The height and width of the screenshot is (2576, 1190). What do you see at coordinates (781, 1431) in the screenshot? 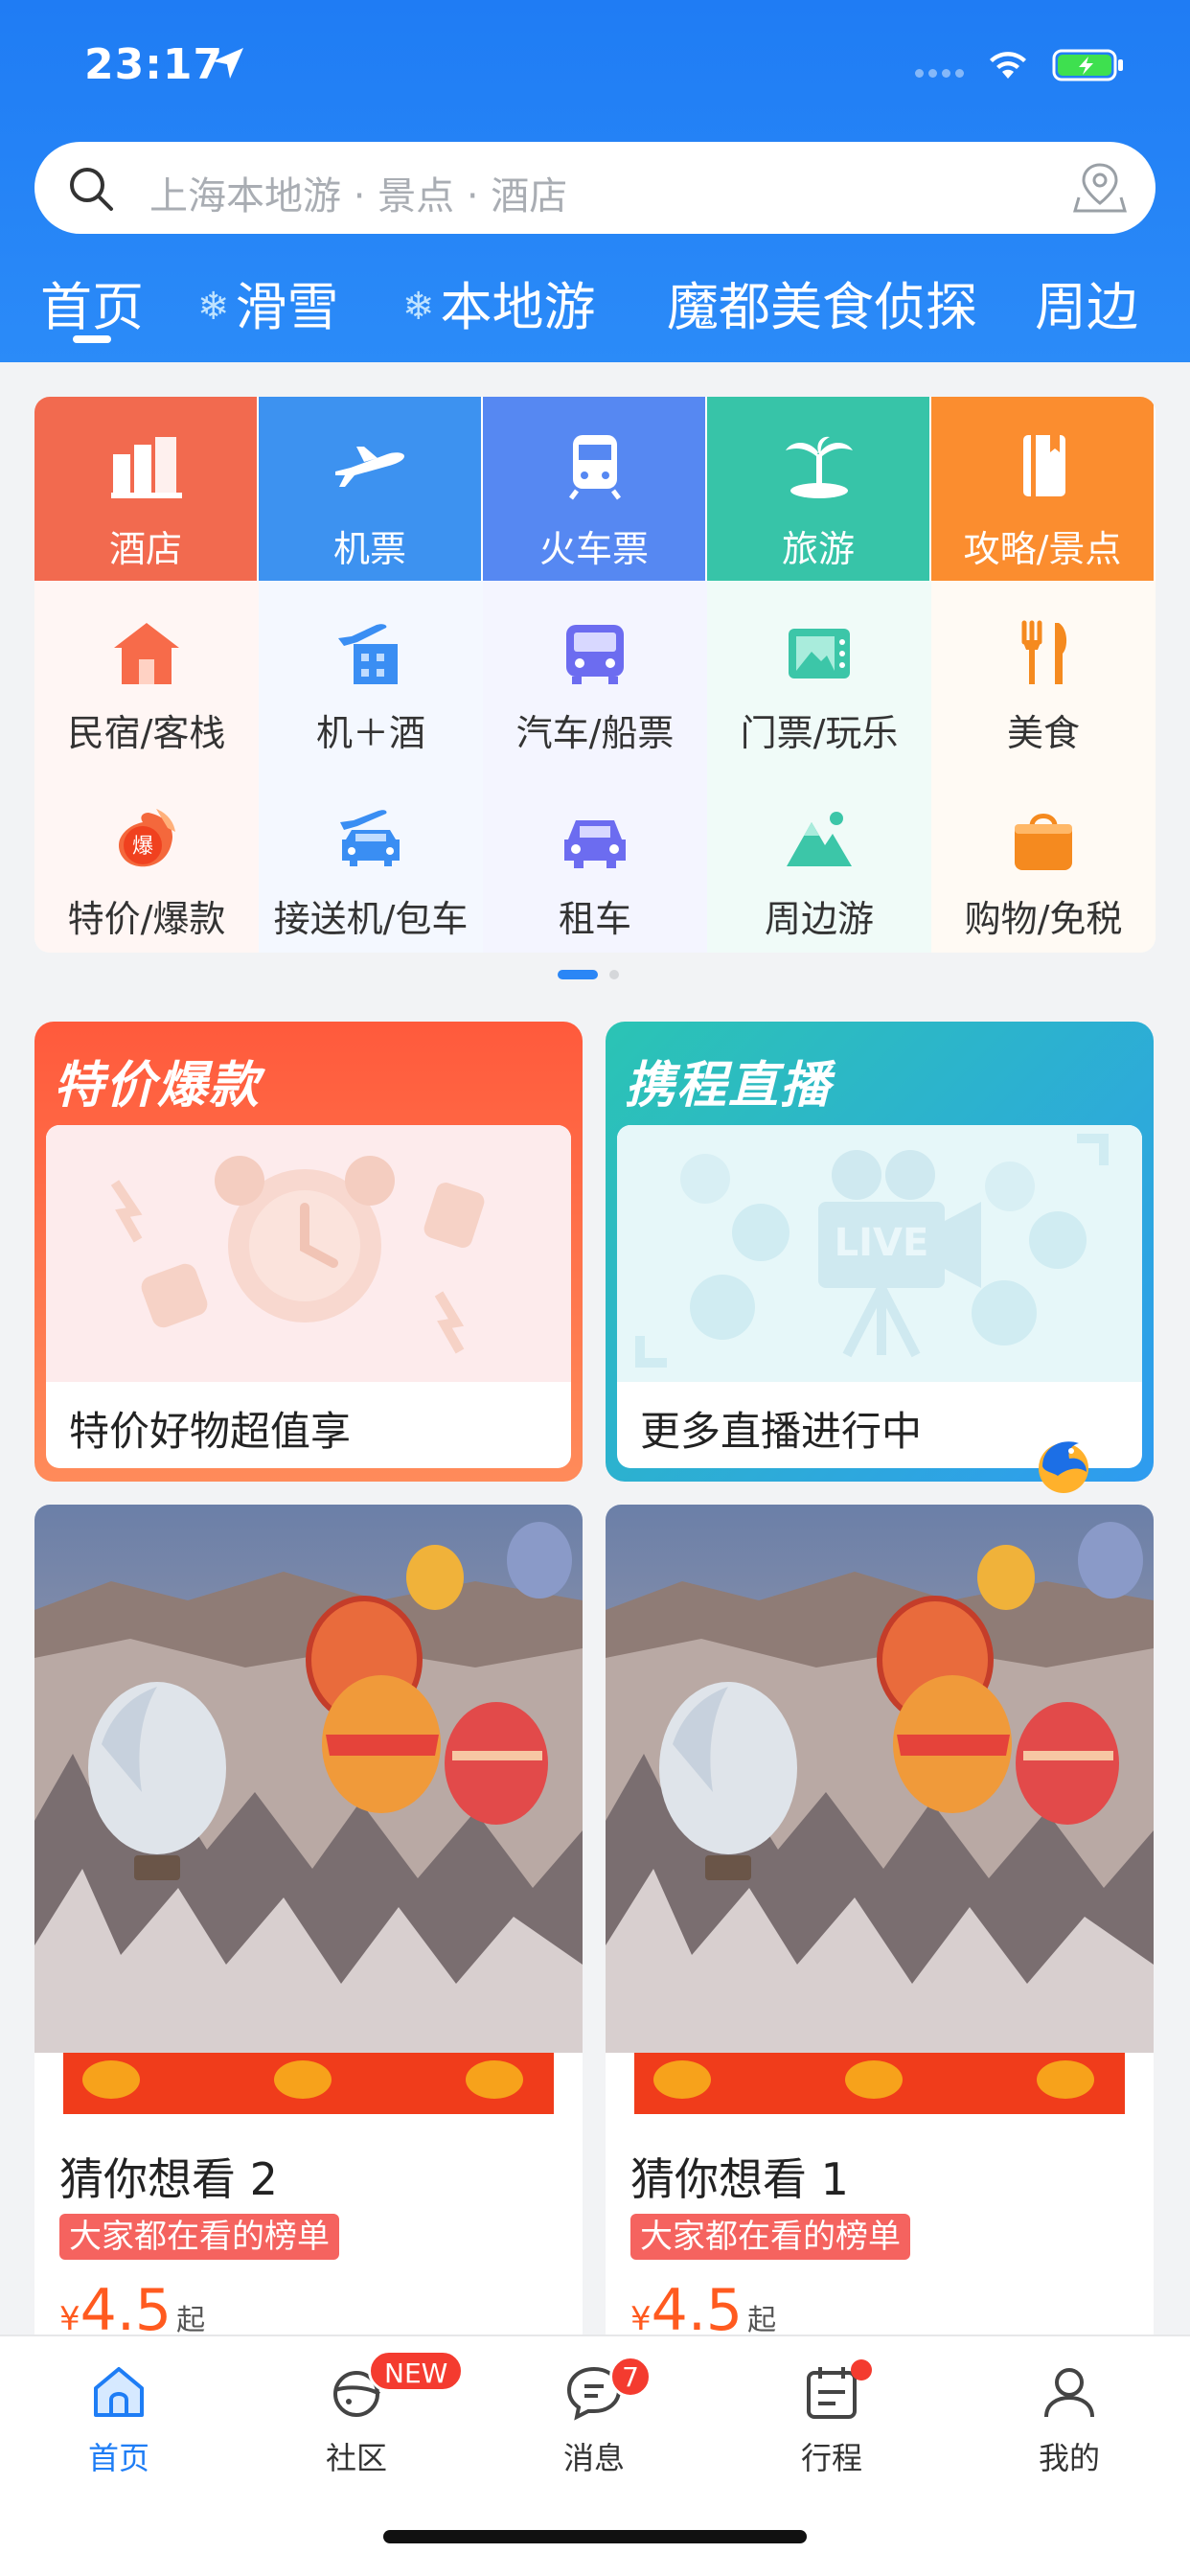
I see `promo-caption: 更多直播进行中` at bounding box center [781, 1431].